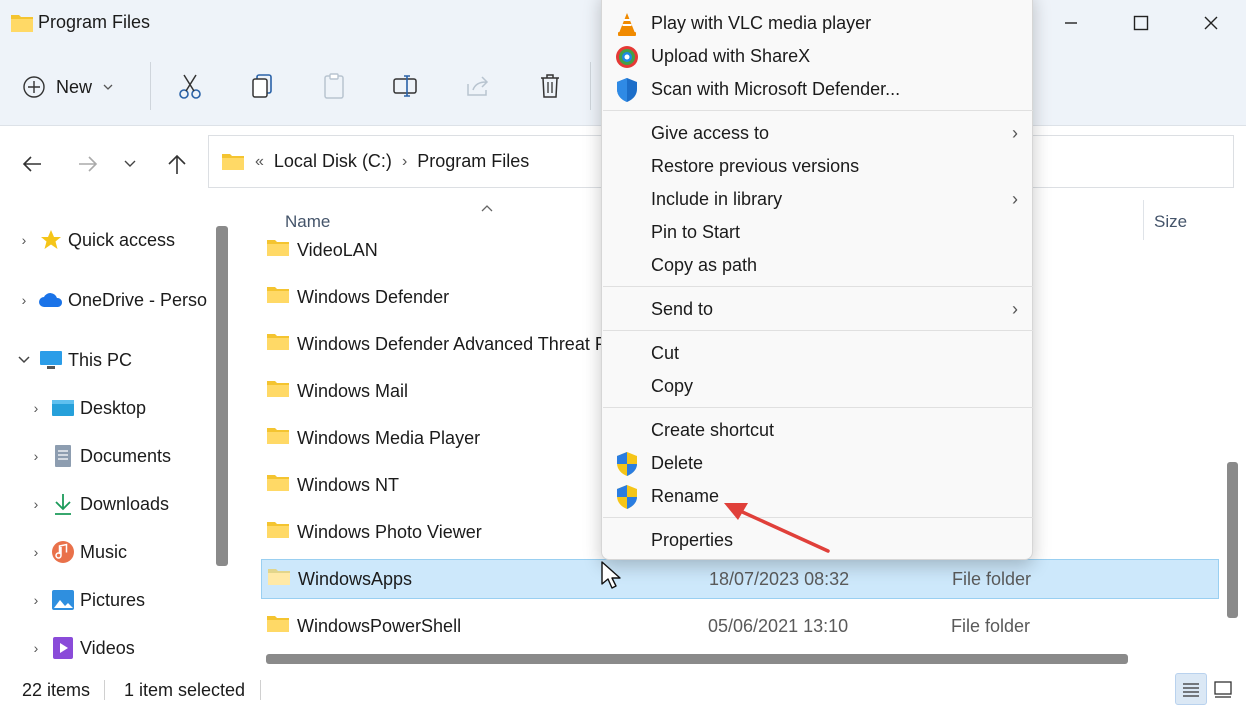 The height and width of the screenshot is (706, 1246). What do you see at coordinates (817, 309) in the screenshot?
I see `menu-item-send-to: Send to ›` at bounding box center [817, 309].